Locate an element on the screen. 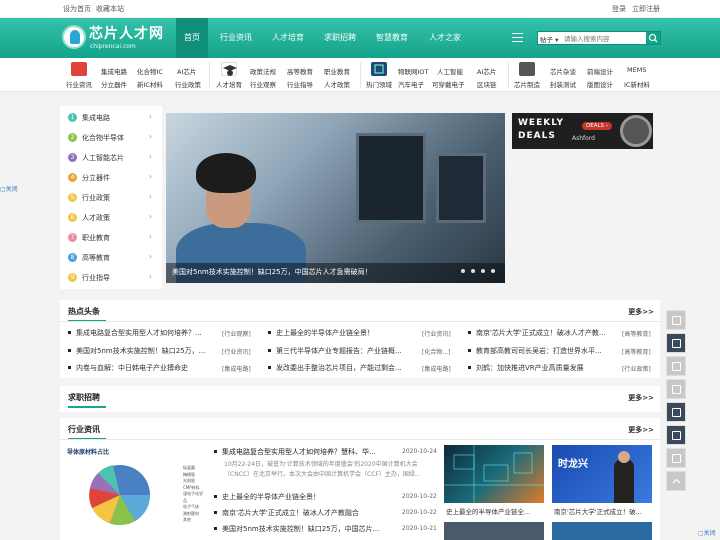 This screenshot has width=720, height=540. cat-link: 版图设计 is located at coordinates (600, 84).